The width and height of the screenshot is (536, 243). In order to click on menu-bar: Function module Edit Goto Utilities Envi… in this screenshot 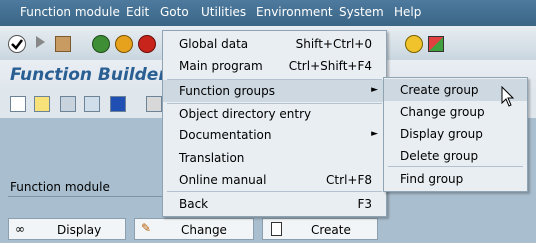, I will do `click(268, 13)`.